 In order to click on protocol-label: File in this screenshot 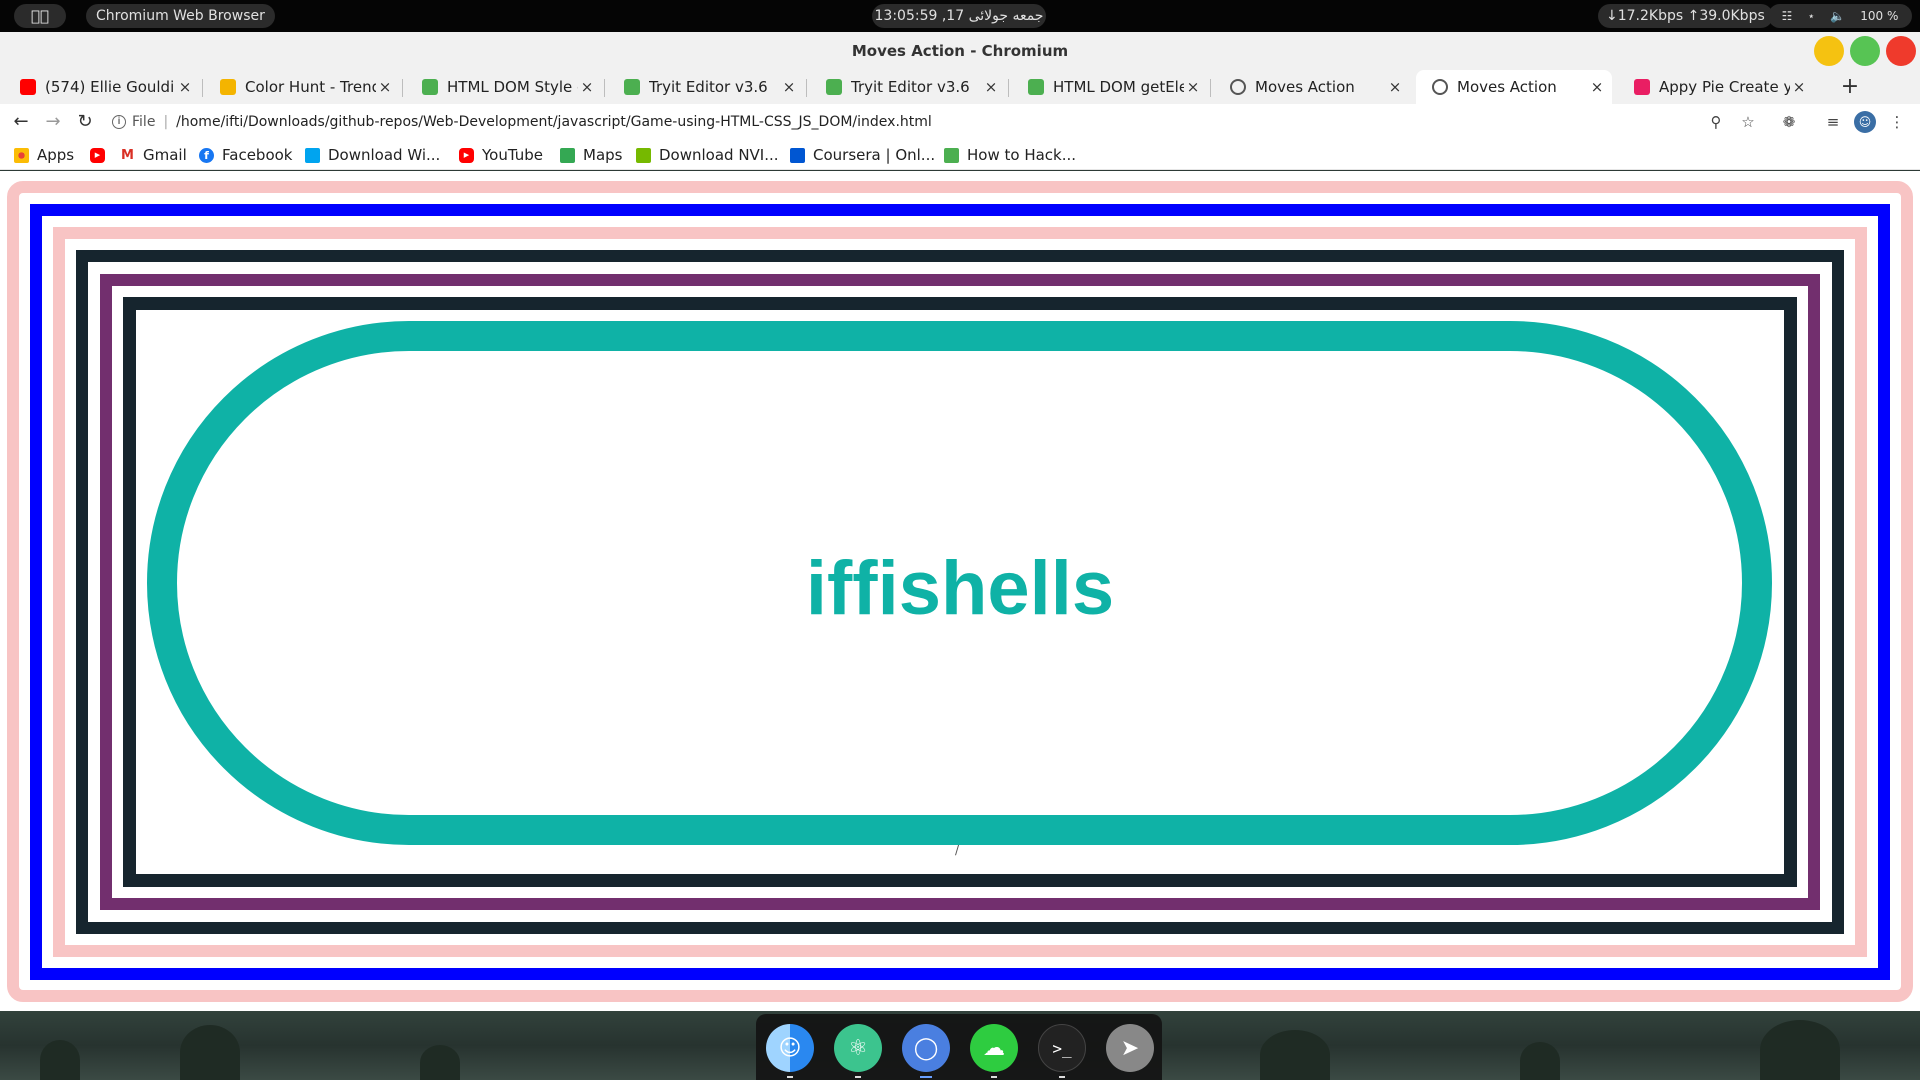, I will do `click(144, 122)`.